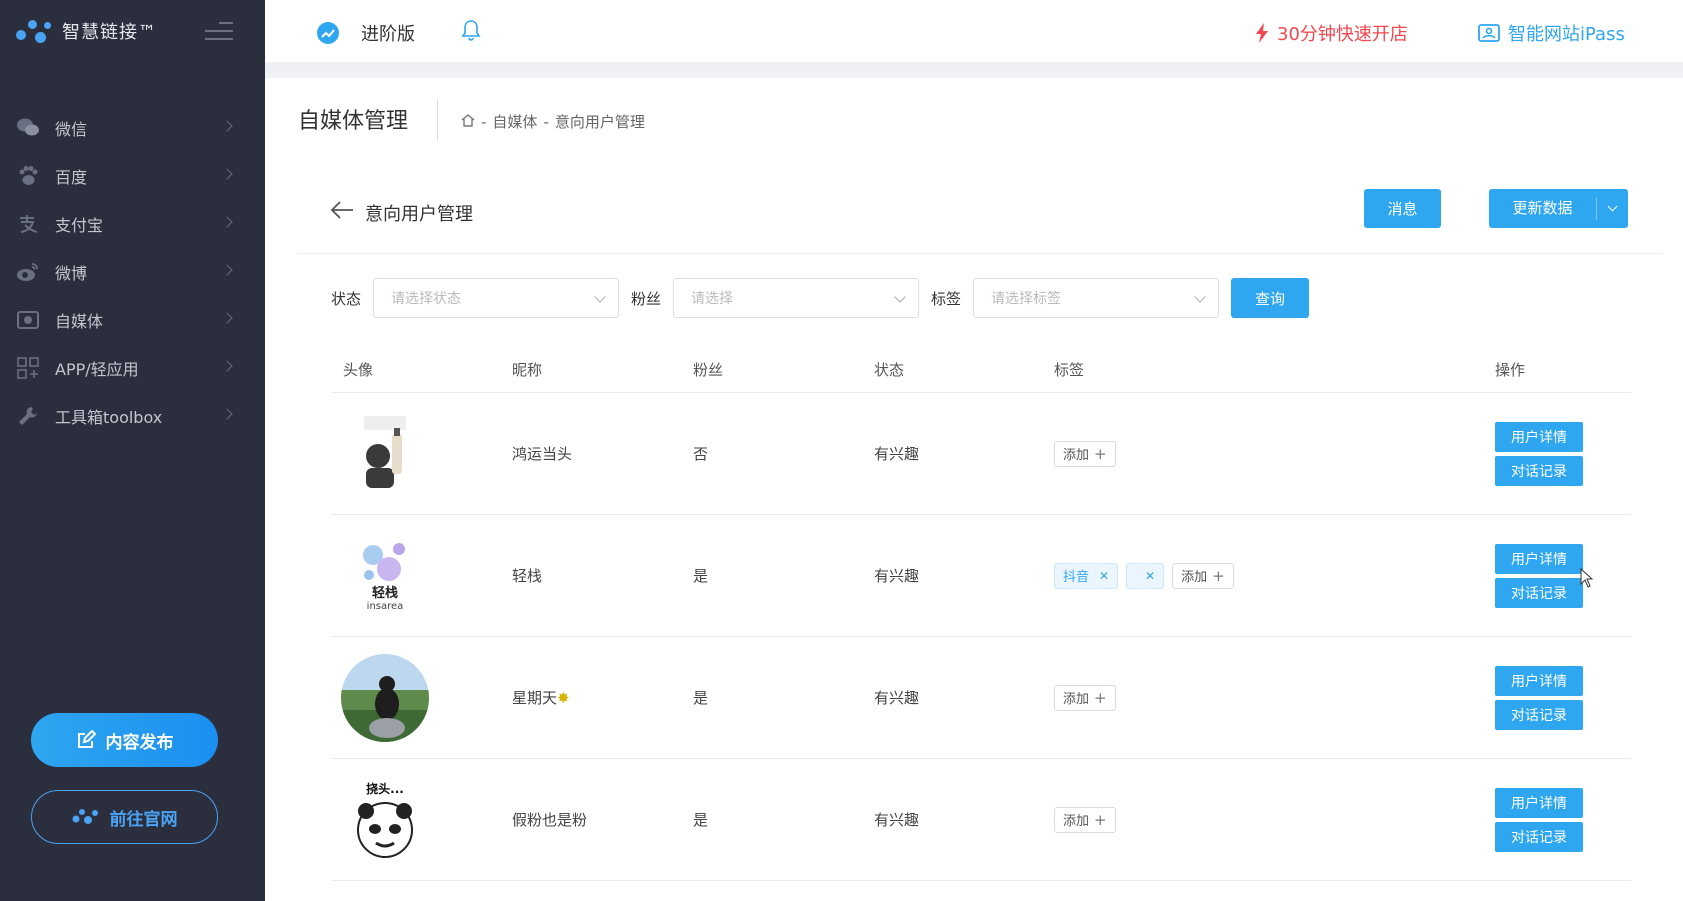 This screenshot has height=901, width=1683. I want to click on column-header: 操作, so click(1510, 369).